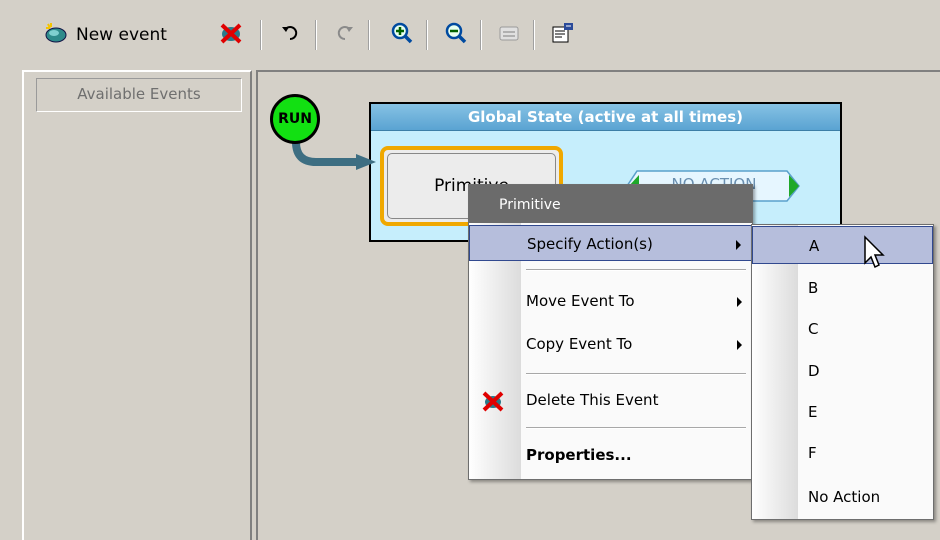 Image resolution: width=940 pixels, height=540 pixels. Describe the element at coordinates (56, 35) in the screenshot. I see `new-event-icon` at that location.